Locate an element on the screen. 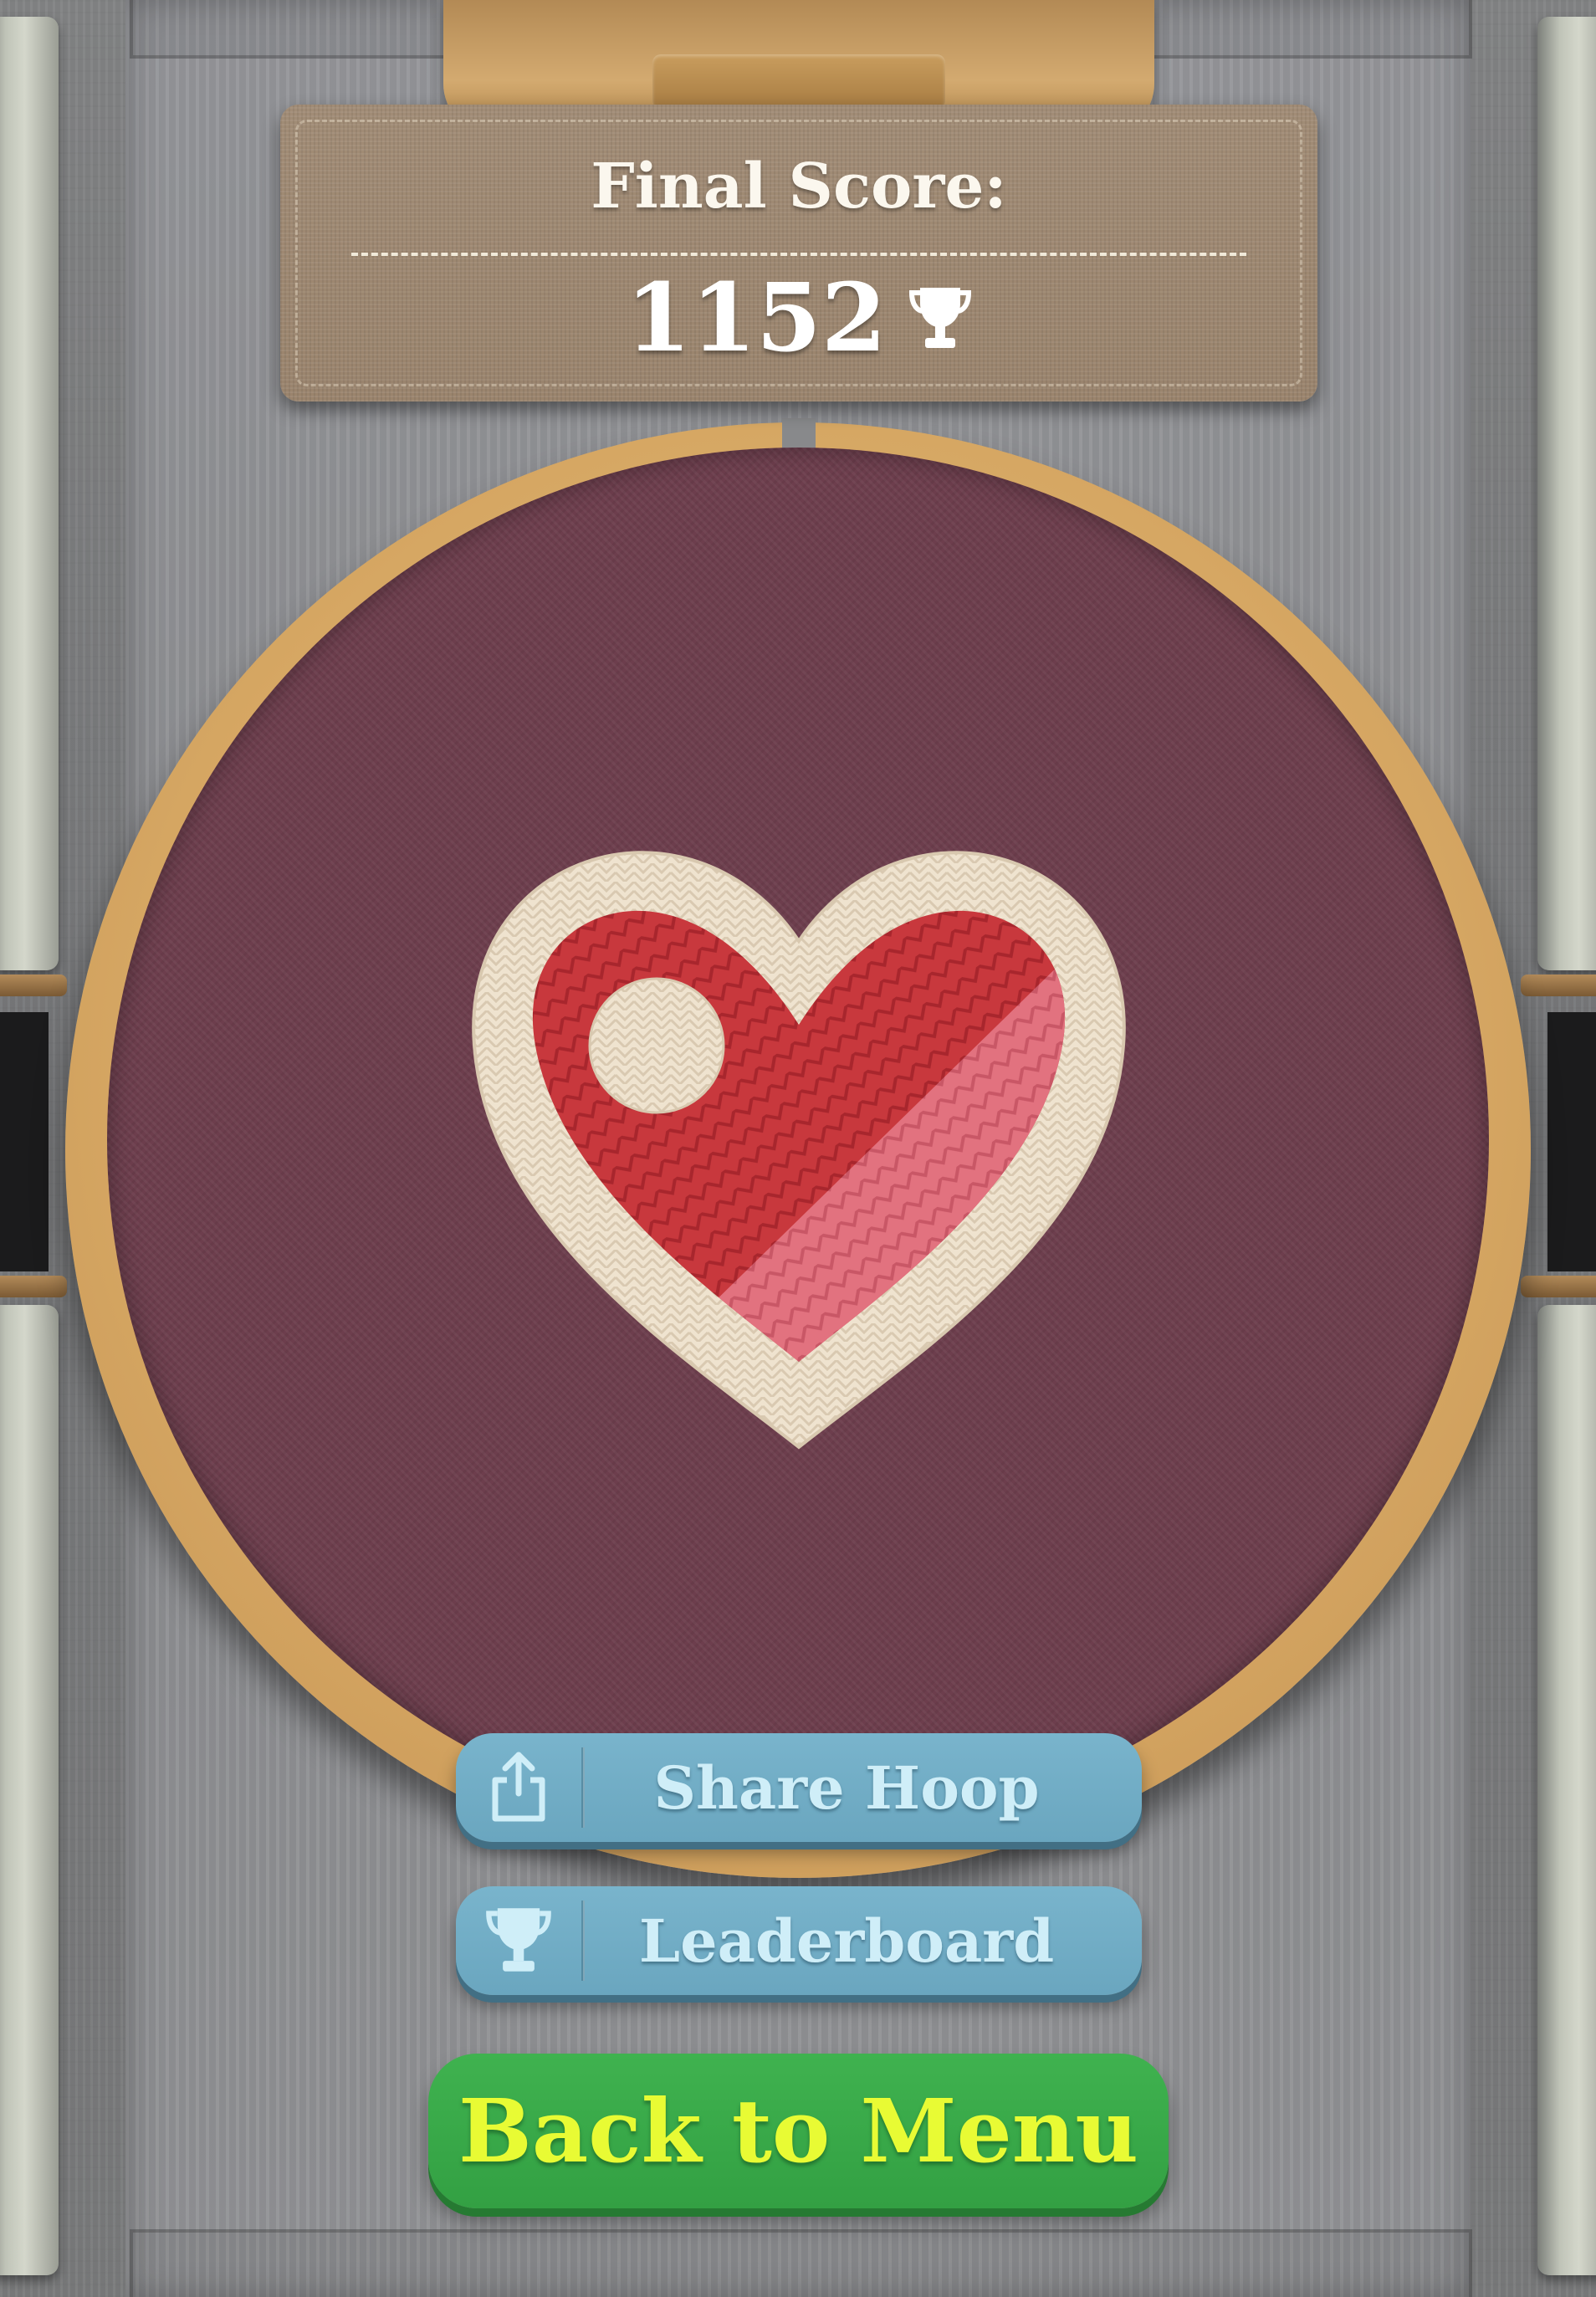 Image resolution: width=1596 pixels, height=2297 pixels. back-to-menu-button: Back to Menu is located at coordinates (799, 2131).